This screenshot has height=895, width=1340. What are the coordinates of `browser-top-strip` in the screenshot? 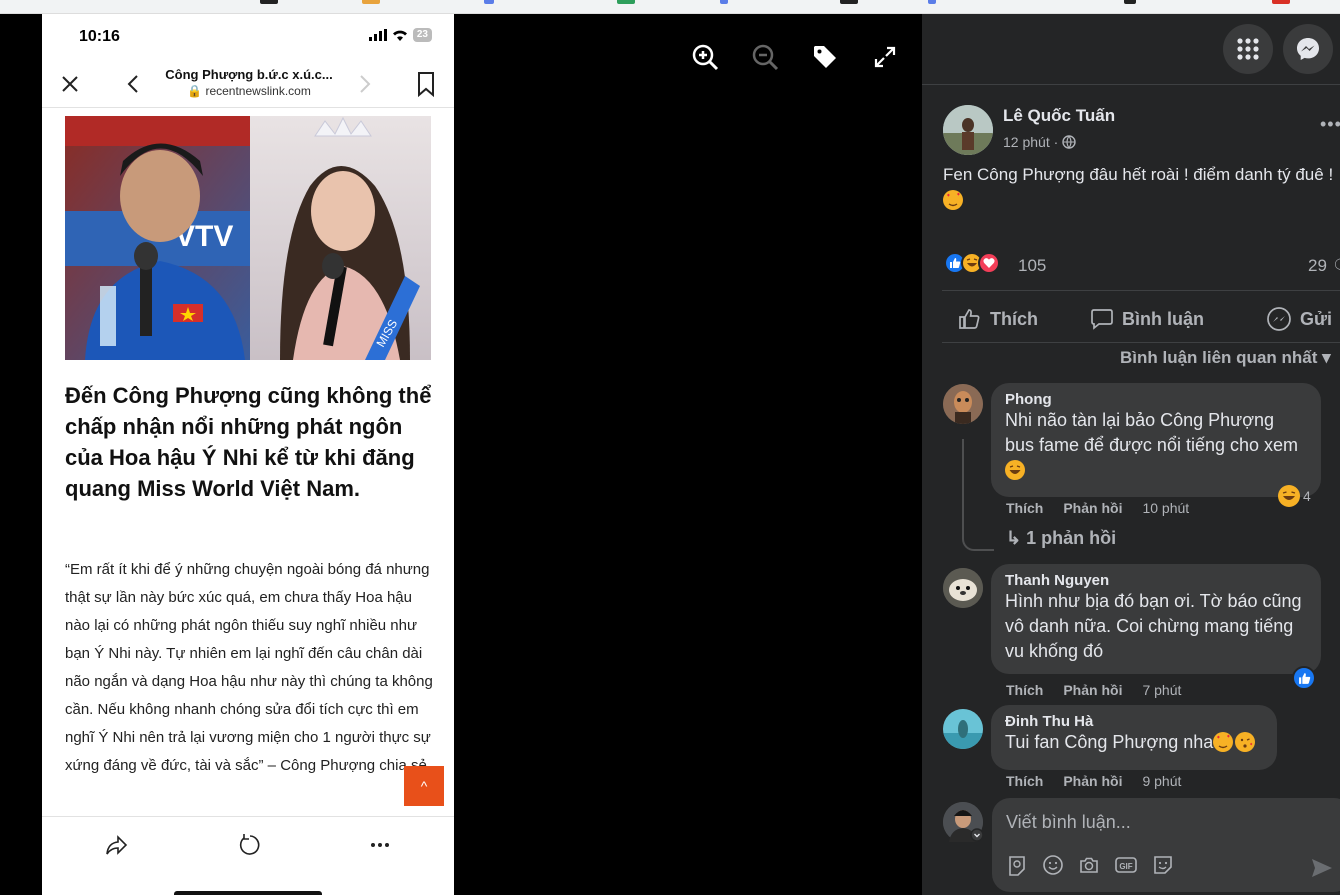 It's located at (670, 7).